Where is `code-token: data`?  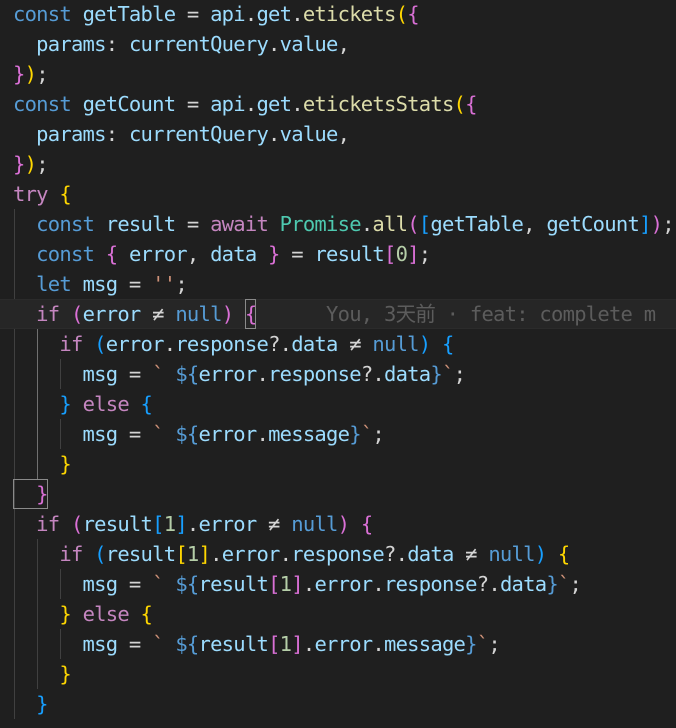 code-token: data is located at coordinates (233, 254).